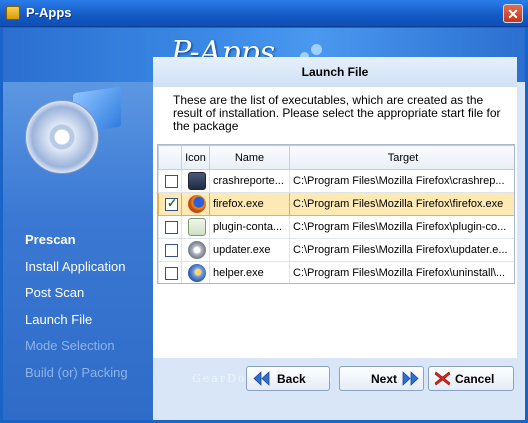  Describe the element at coordinates (264, 13) in the screenshot. I see `title-bar: P-Apps ✕` at that location.